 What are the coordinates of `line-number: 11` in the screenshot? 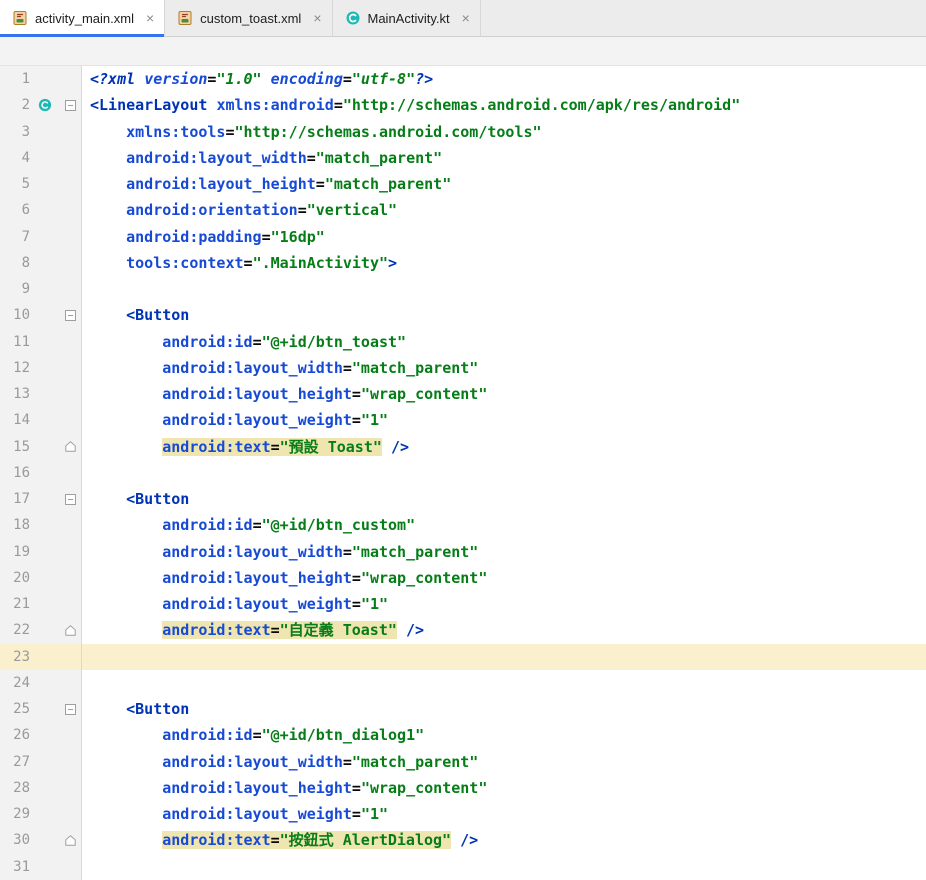 It's located at (15, 342).